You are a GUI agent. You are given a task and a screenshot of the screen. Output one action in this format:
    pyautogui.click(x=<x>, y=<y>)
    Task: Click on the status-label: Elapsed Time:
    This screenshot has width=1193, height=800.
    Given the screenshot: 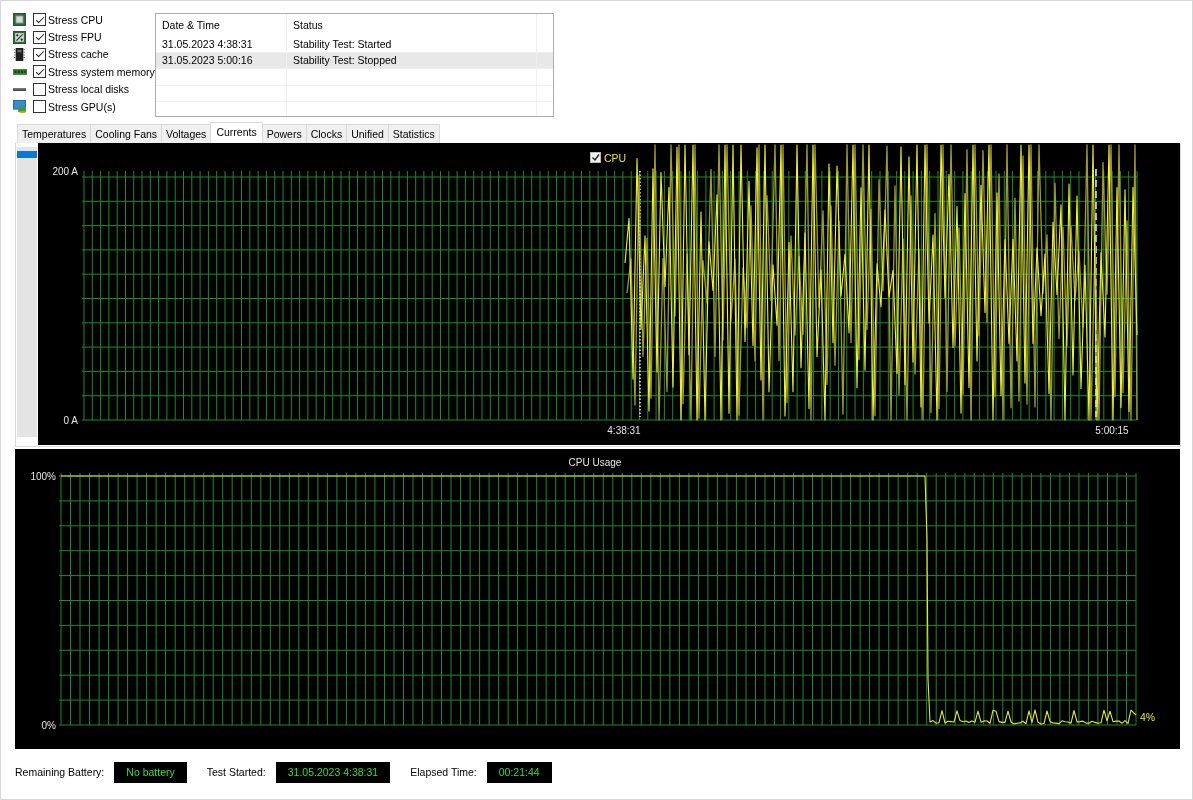 What is the action you would take?
    pyautogui.click(x=443, y=772)
    